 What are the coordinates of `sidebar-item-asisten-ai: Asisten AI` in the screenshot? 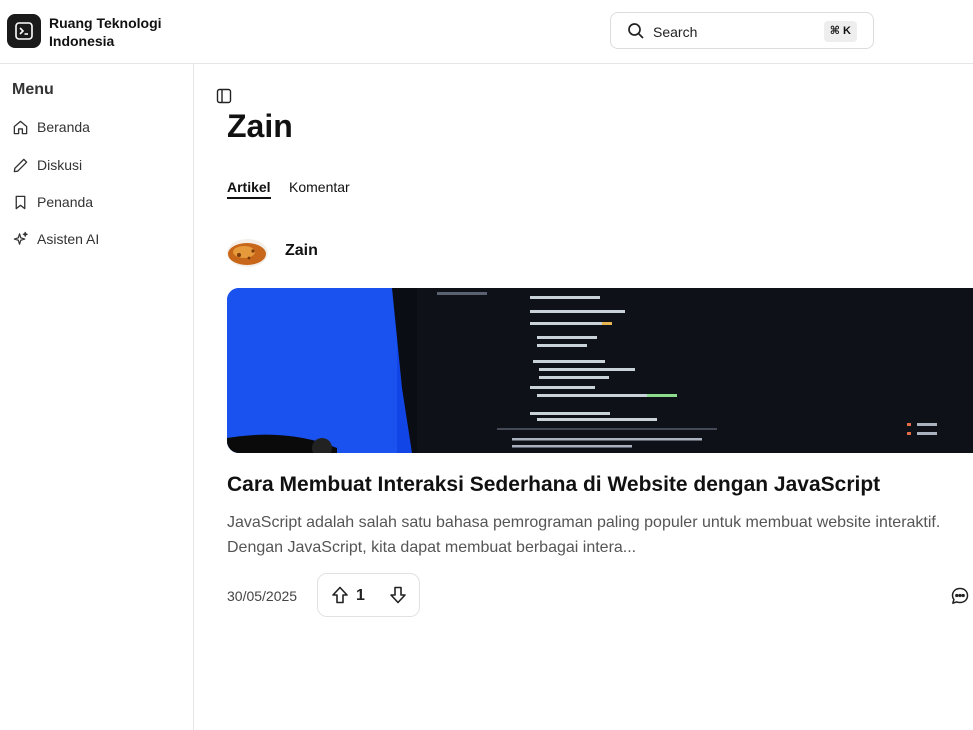 It's located at (55, 239).